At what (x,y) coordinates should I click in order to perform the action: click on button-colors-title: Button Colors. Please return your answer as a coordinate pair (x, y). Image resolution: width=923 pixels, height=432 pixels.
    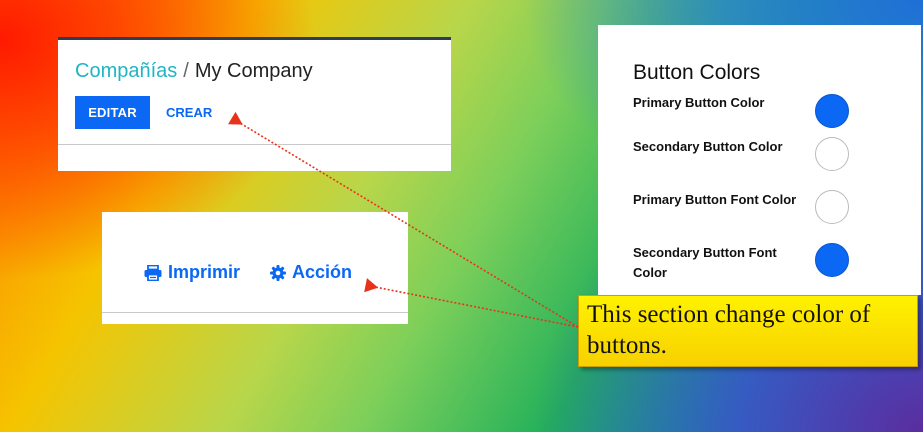
    Looking at the image, I should click on (697, 72).